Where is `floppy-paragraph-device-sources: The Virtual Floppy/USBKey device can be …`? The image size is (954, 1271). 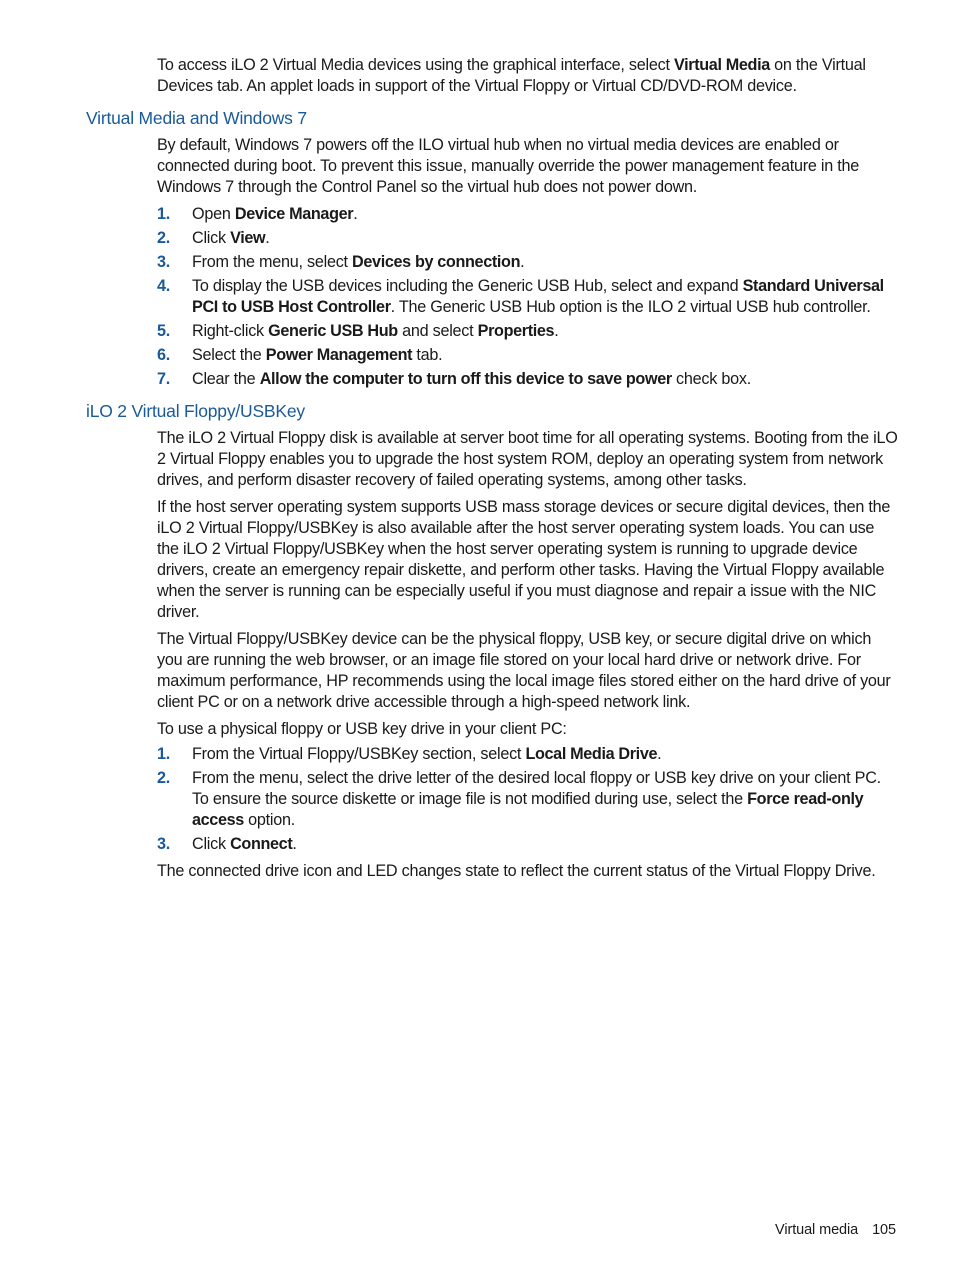
floppy-paragraph-device-sources: The Virtual Floppy/USBKey device can be … is located at coordinates (524, 670).